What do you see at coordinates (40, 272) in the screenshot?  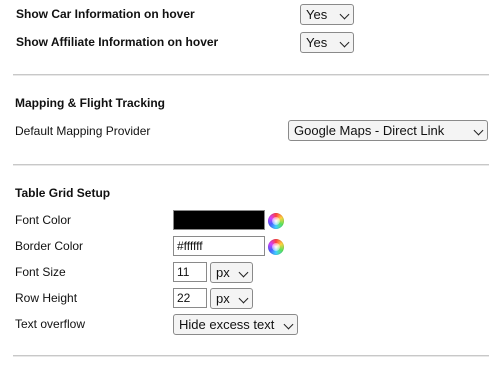 I see `font-size-label: Font Size` at bounding box center [40, 272].